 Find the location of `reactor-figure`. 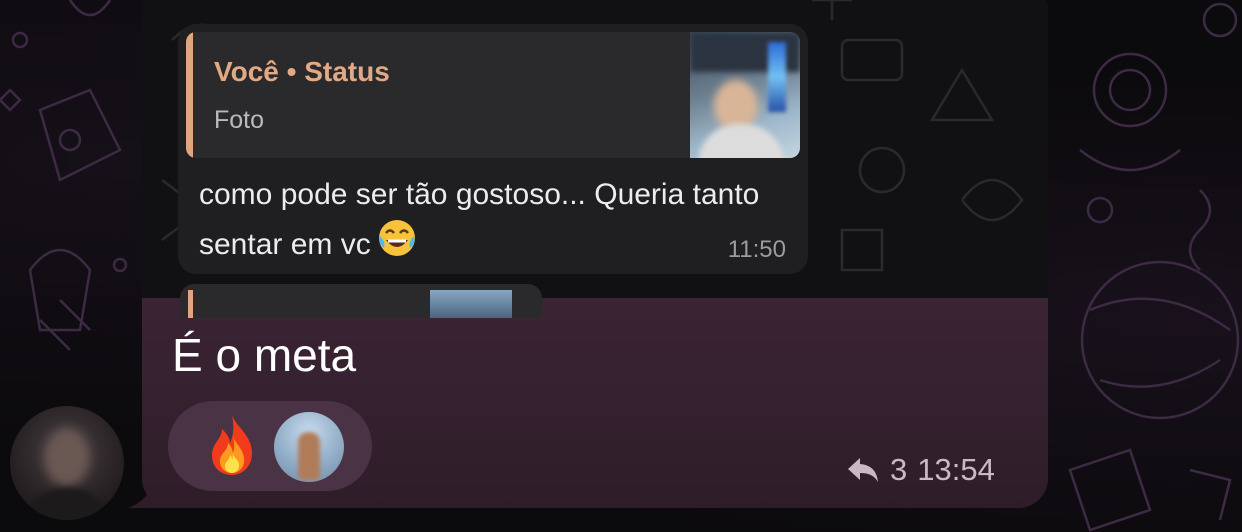

reactor-figure is located at coordinates (309, 456).